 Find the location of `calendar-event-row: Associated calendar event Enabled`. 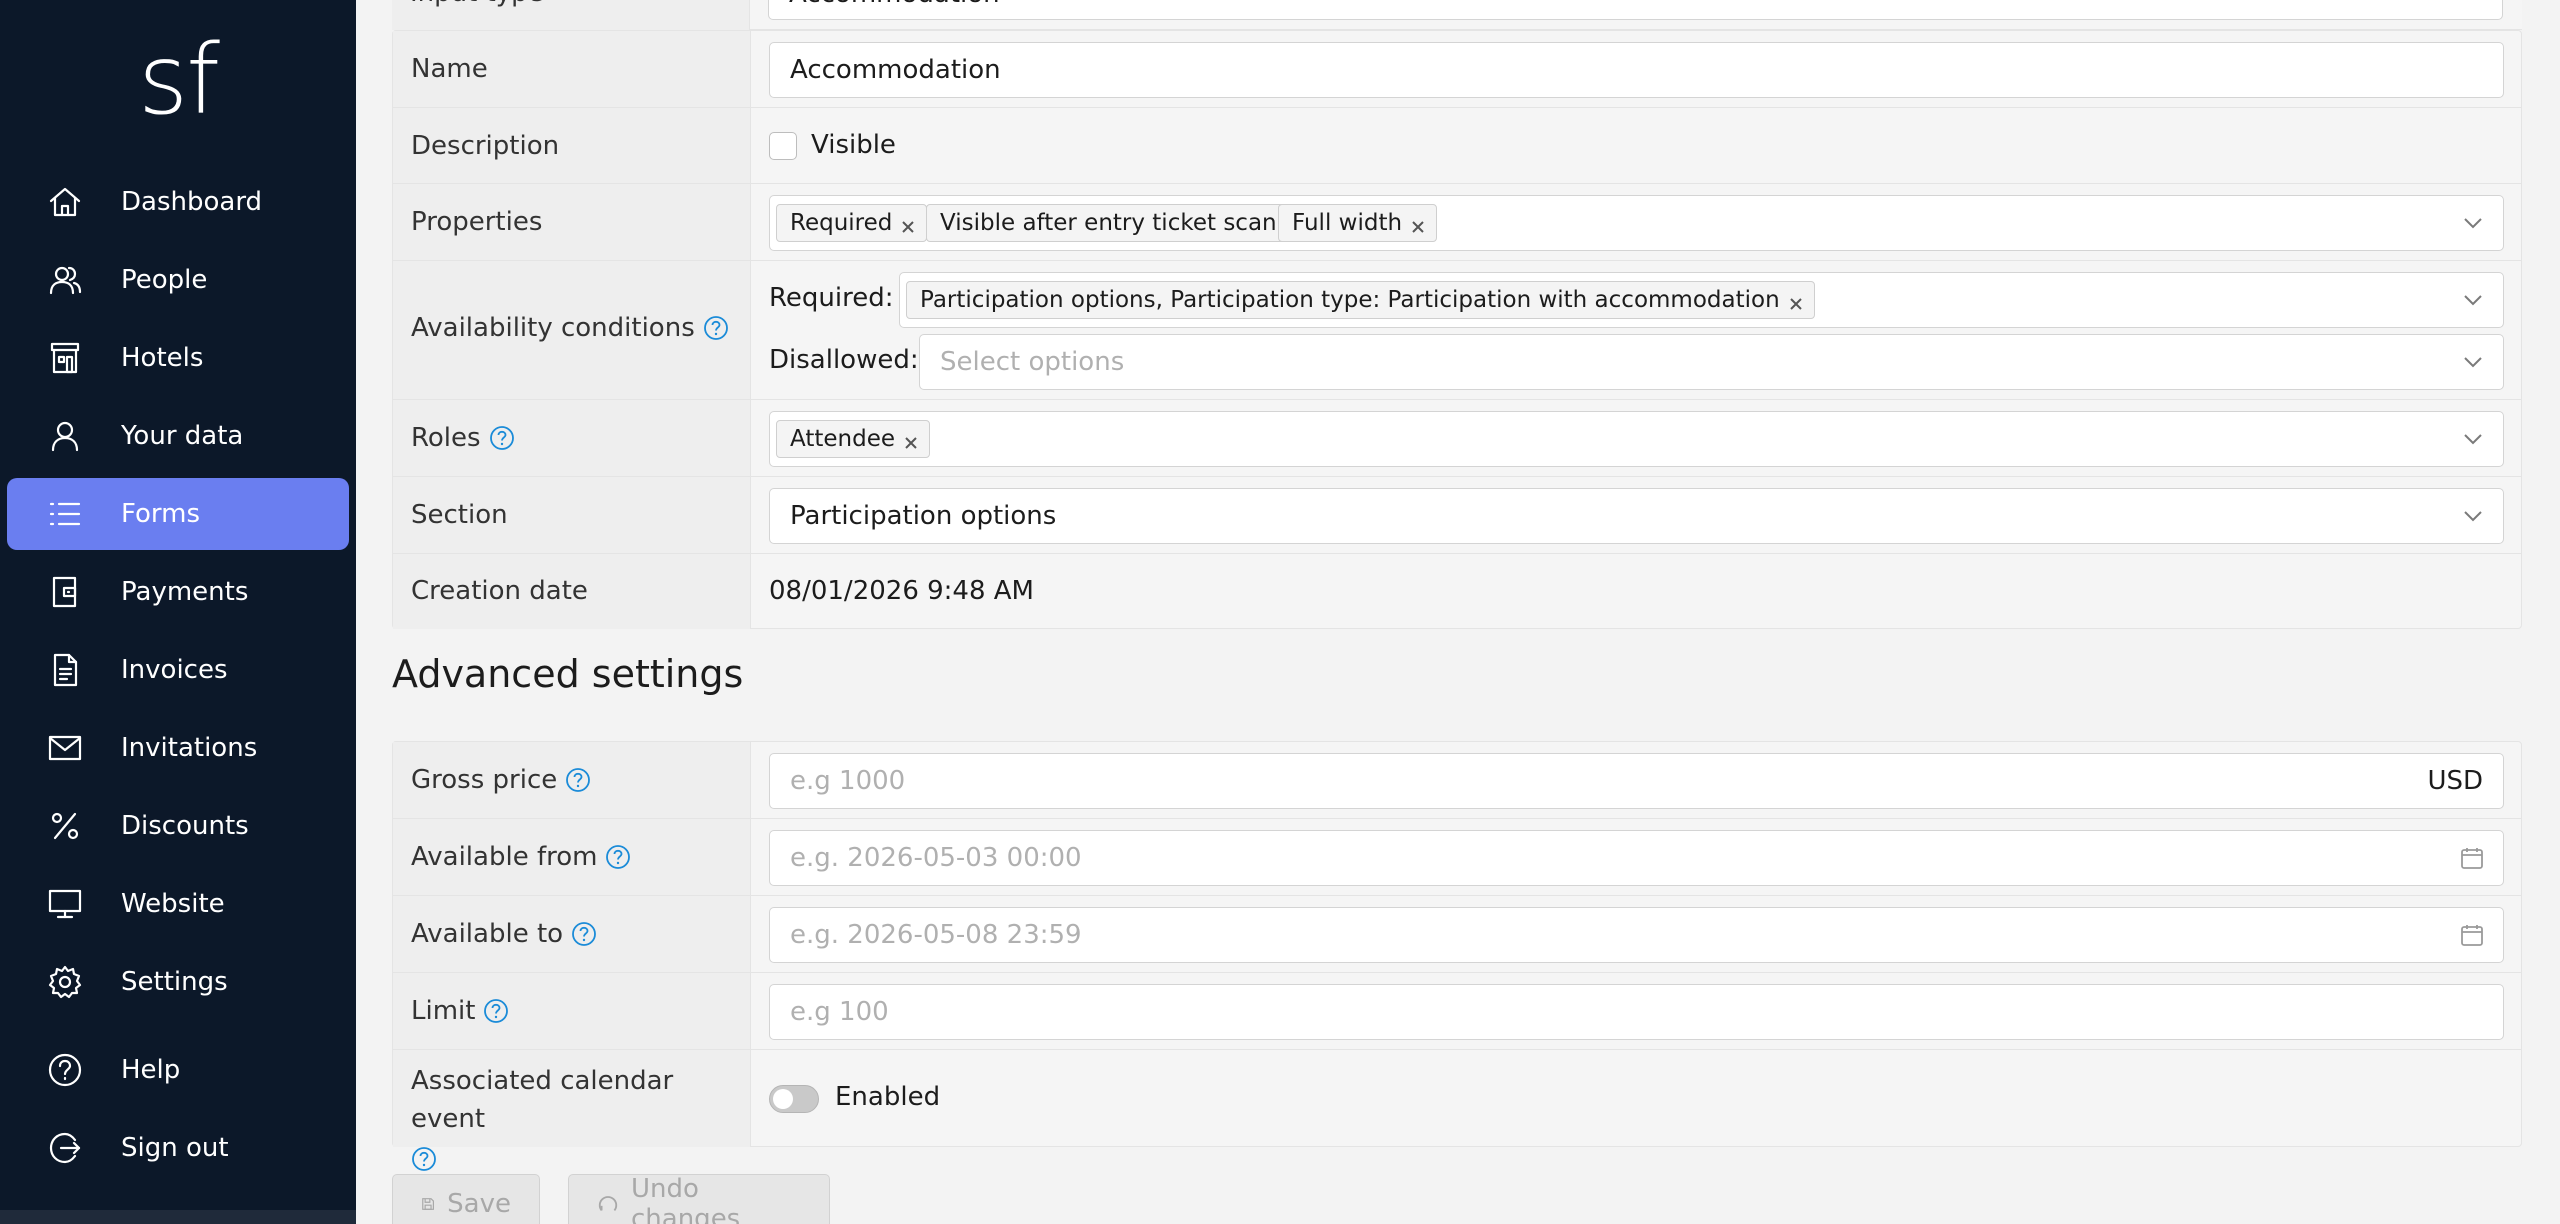

calendar-event-row: Associated calendar event Enabled is located at coordinates (1457, 1110).